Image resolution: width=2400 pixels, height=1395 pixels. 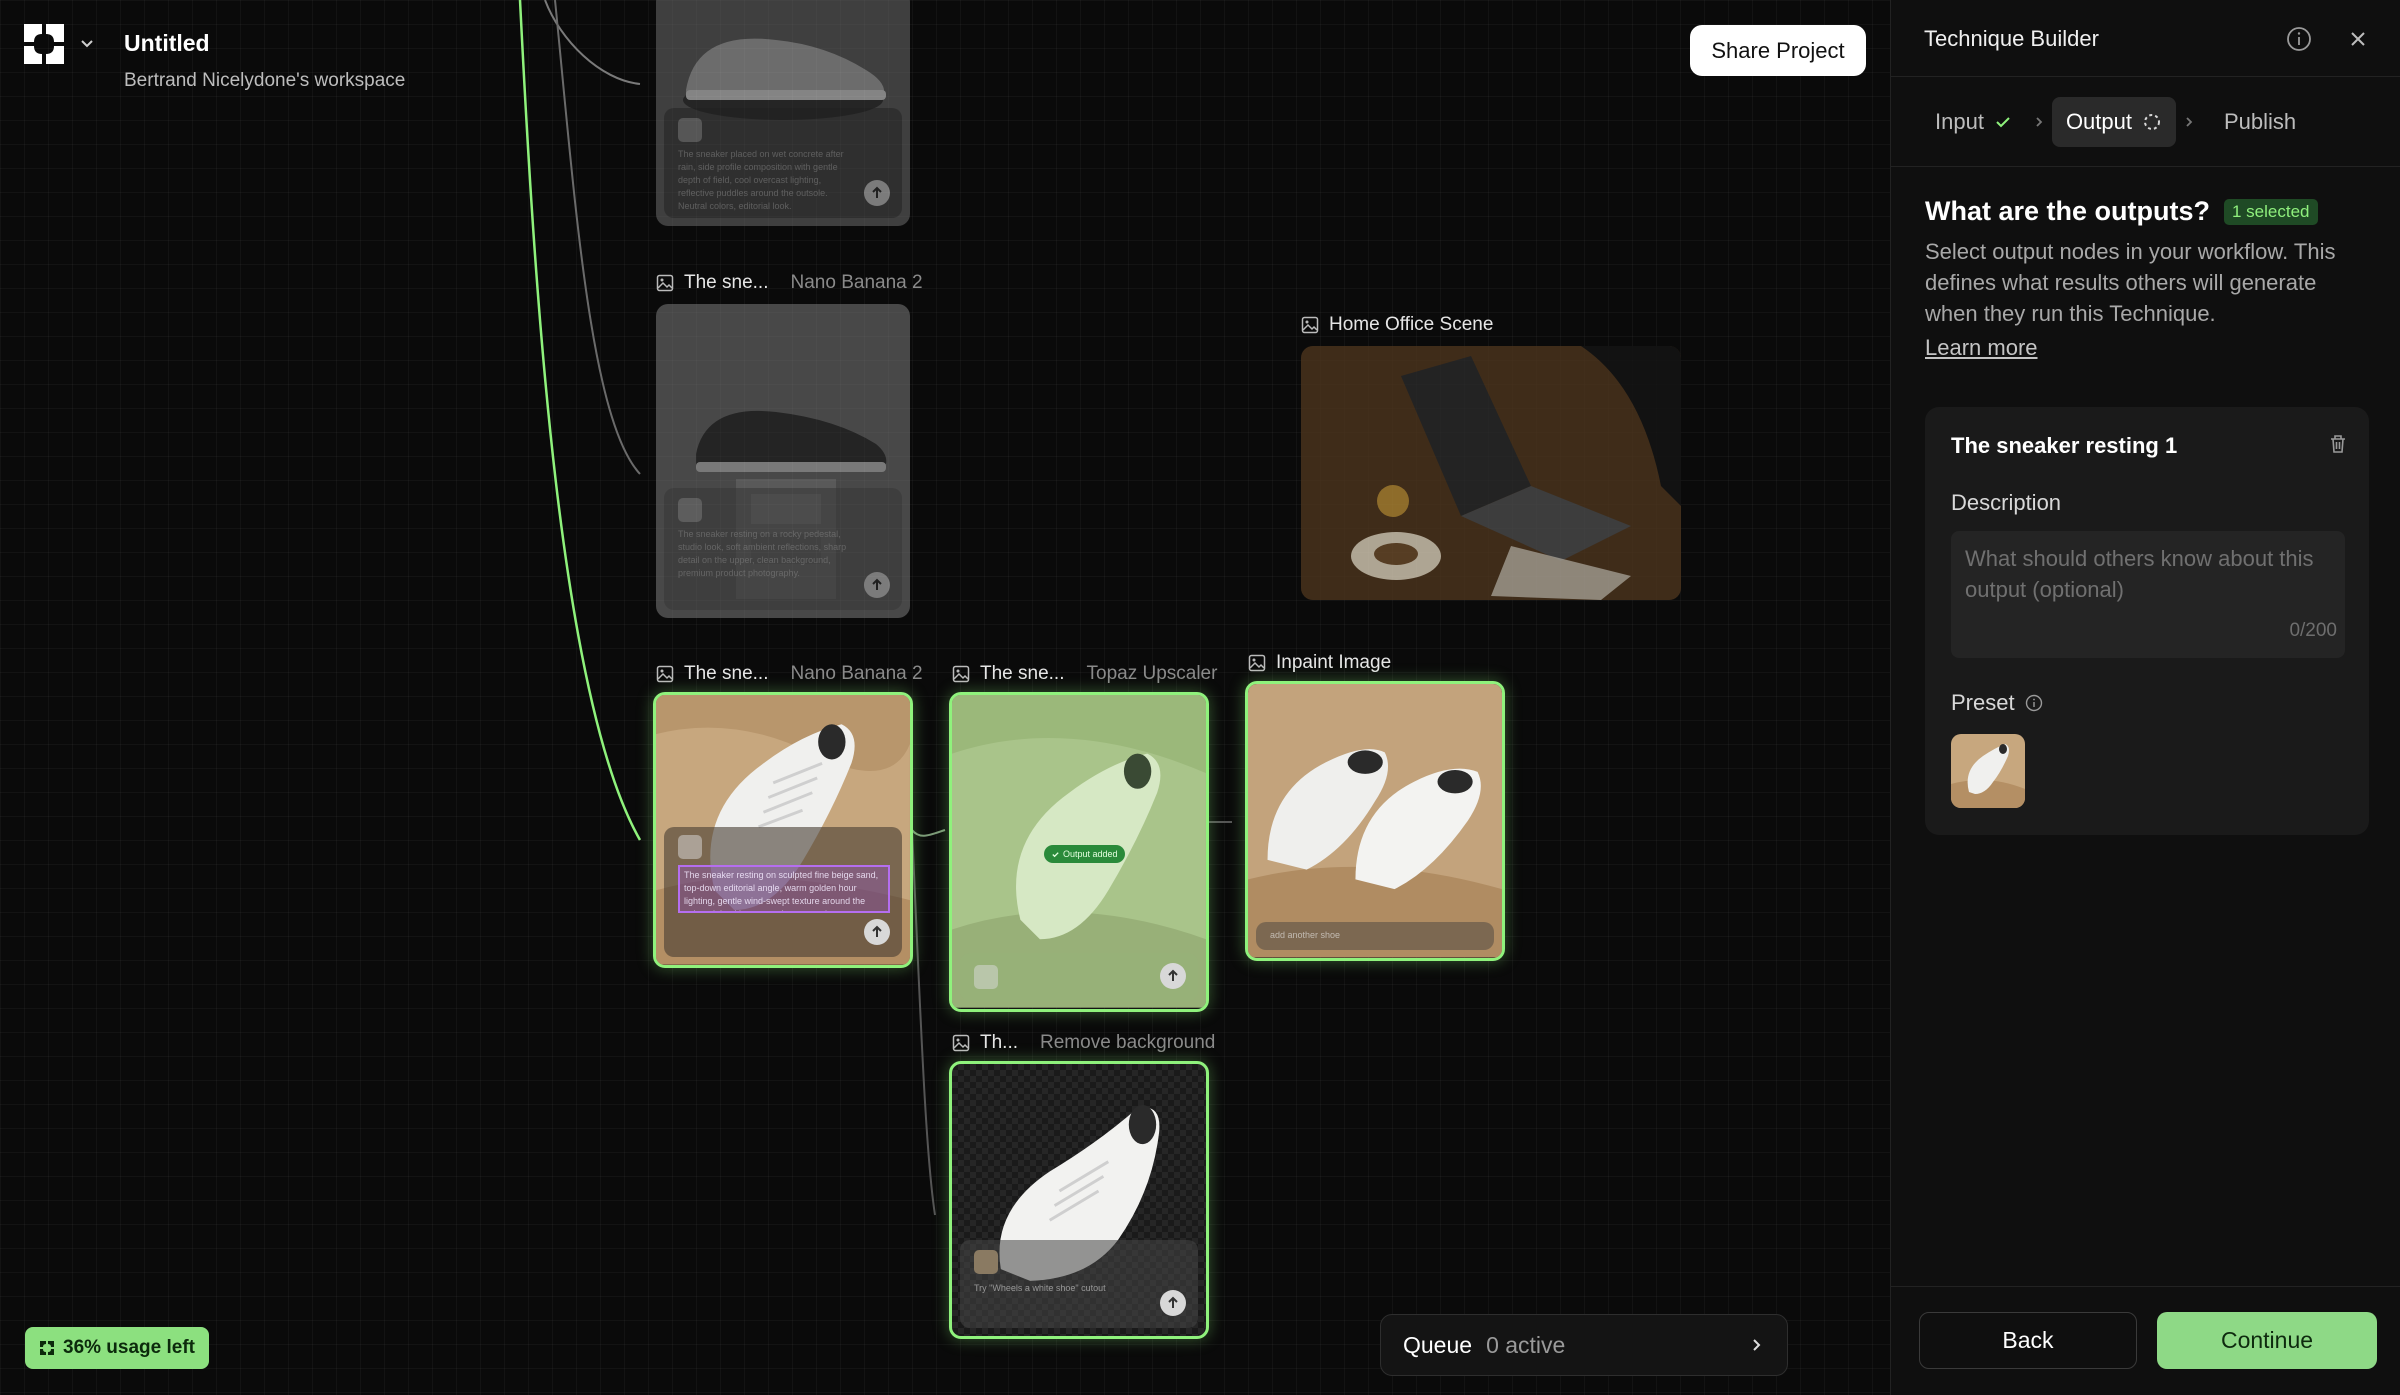 I want to click on node-prompt-text: Try "Wheels a white shoe" cutout, so click(x=1061, y=1288).